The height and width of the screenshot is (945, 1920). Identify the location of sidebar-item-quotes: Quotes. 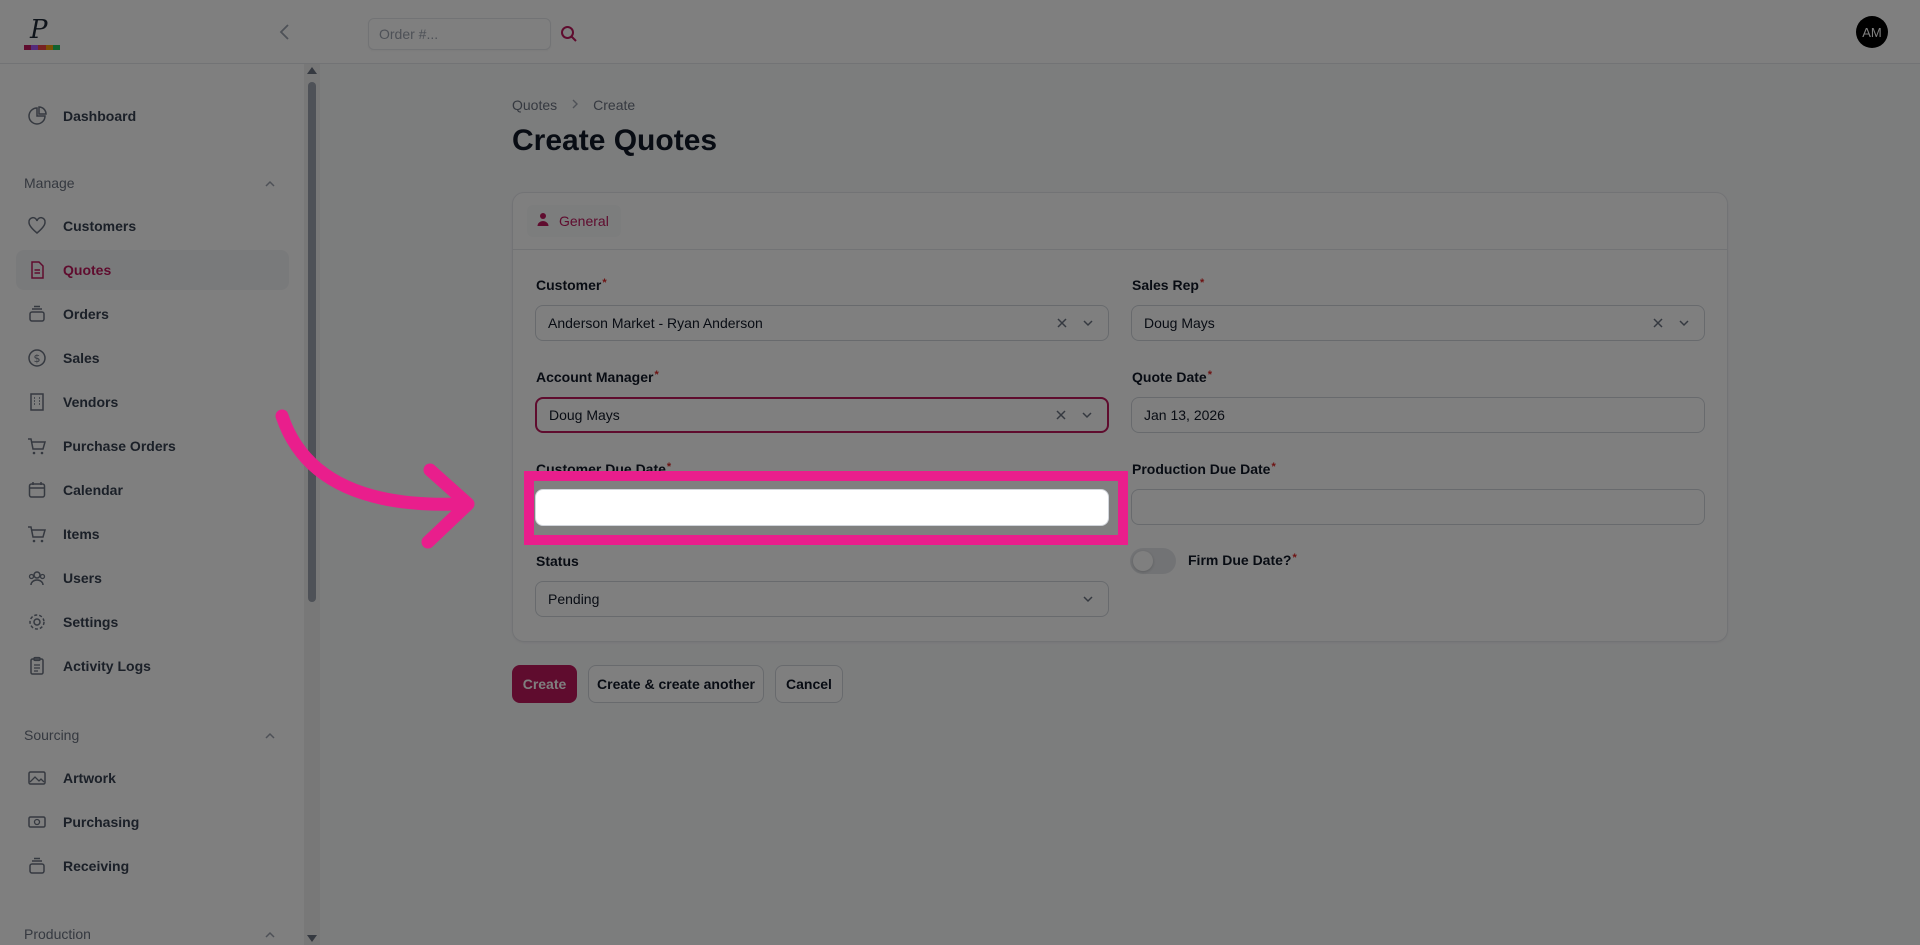
(152, 270).